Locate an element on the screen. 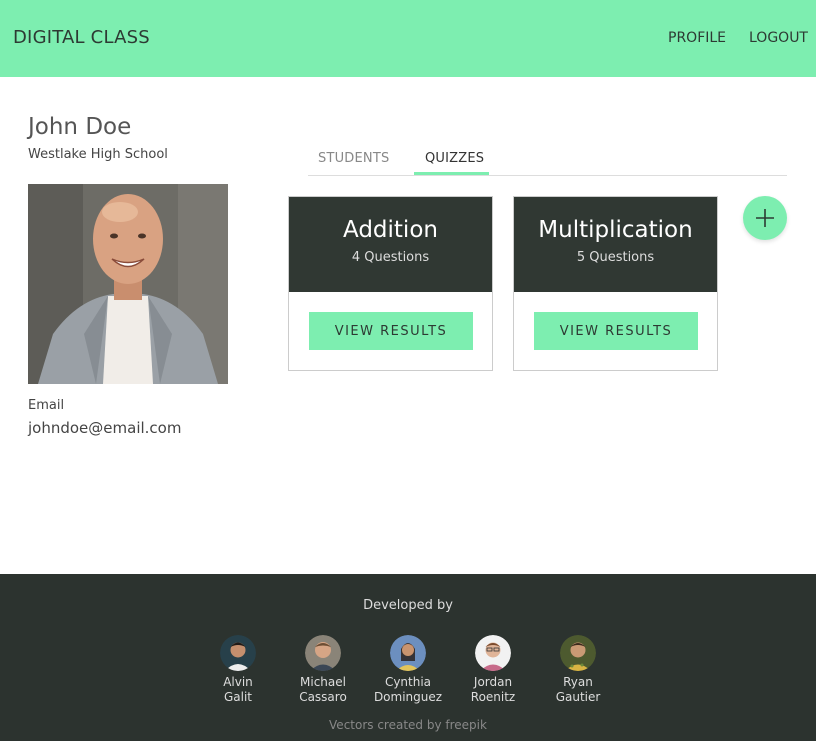  quiz-card-header: Multiplication 5 Questions is located at coordinates (615, 244).